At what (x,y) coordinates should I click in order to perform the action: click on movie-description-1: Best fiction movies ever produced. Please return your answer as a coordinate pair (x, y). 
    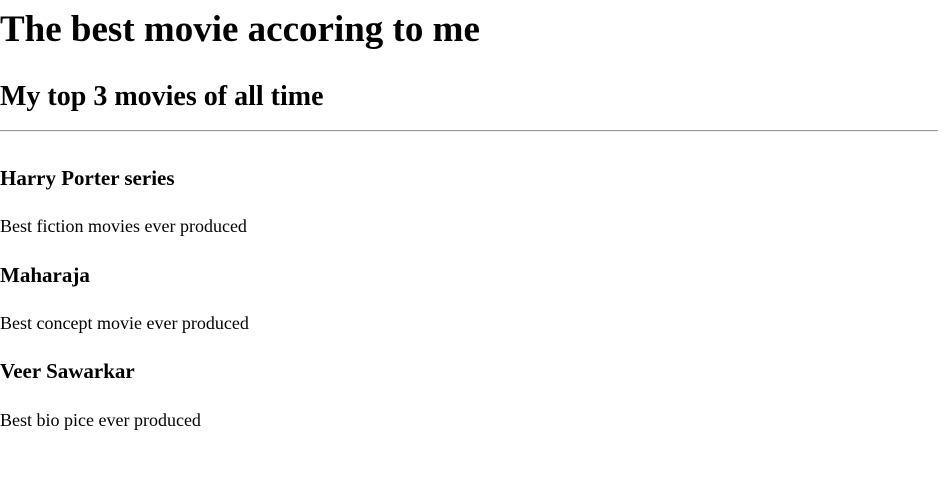
    Looking at the image, I should click on (123, 226).